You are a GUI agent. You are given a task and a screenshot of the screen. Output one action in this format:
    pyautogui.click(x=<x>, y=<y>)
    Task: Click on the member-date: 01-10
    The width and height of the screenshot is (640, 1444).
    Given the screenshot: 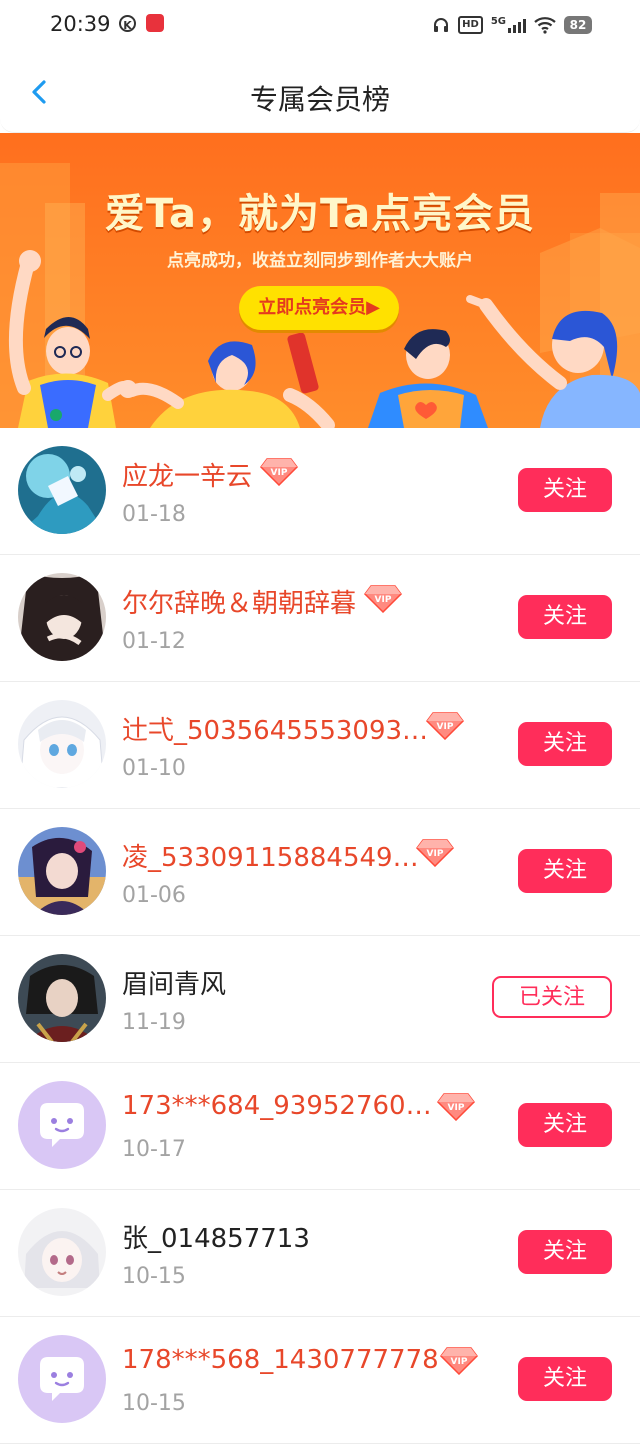 What is the action you would take?
    pyautogui.click(x=154, y=768)
    